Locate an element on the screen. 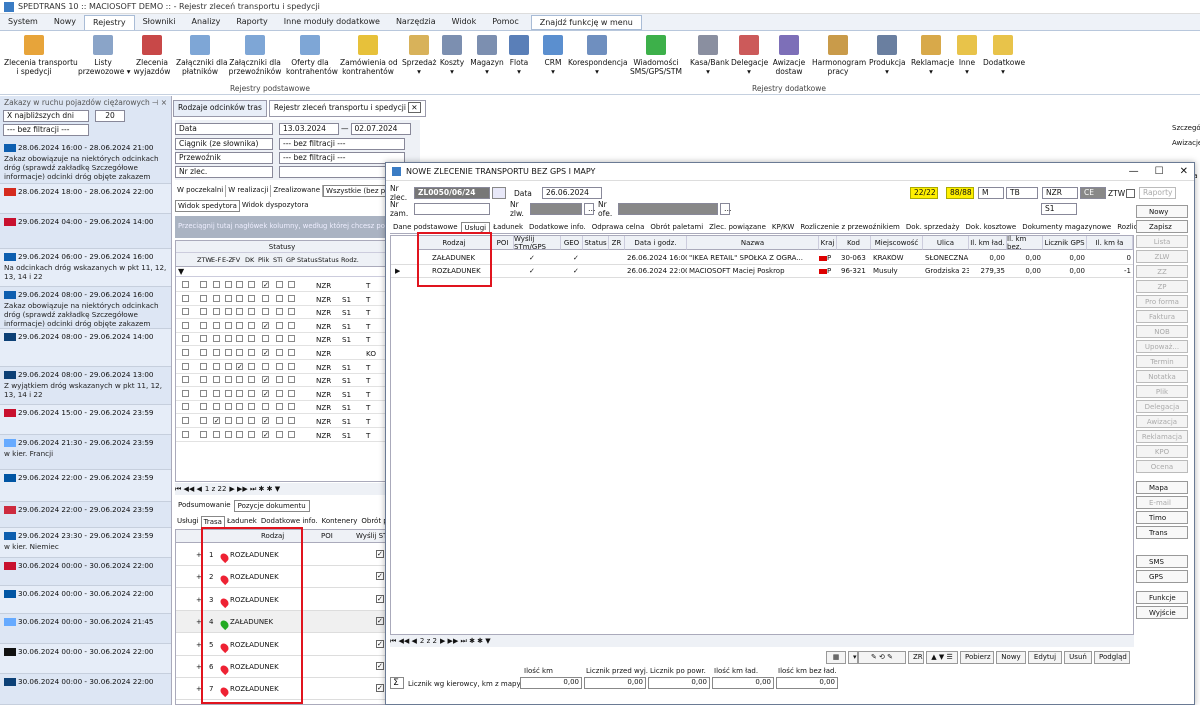 Image resolution: width=1200 pixels, height=705 pixels. menu-6: Inne moduły dodatkowe is located at coordinates (332, 22).